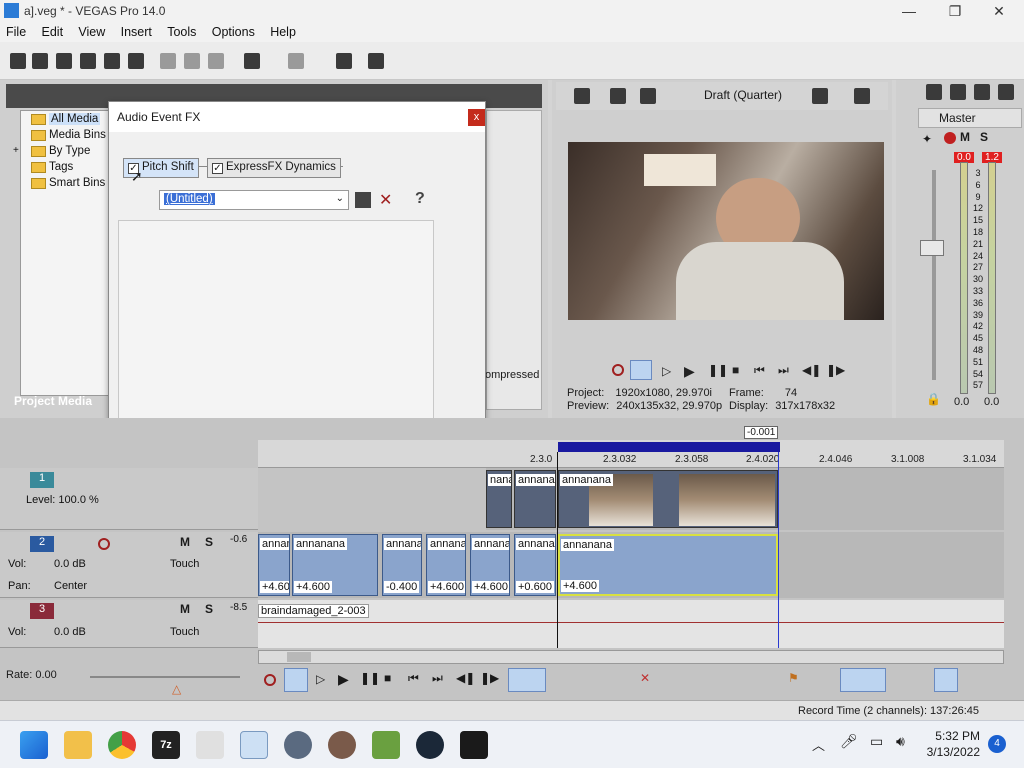 This screenshot has height=768, width=1024. Describe the element at coordinates (270, 680) in the screenshot. I see `timeline-record-icon` at that location.